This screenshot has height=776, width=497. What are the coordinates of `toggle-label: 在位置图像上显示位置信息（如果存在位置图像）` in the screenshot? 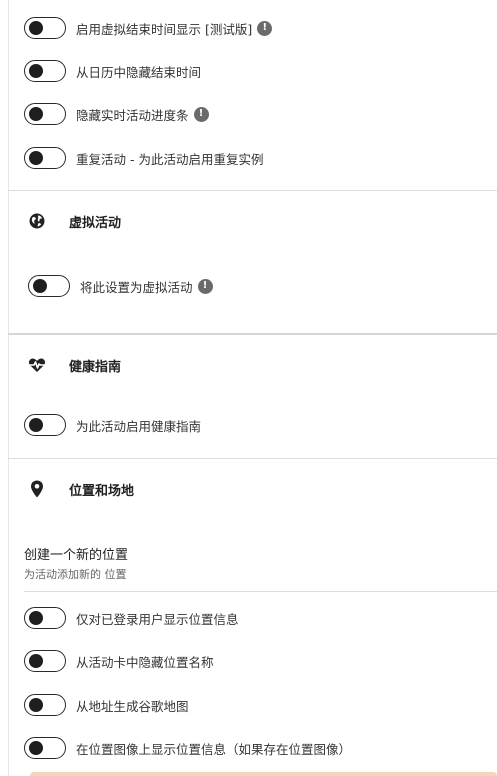 It's located at (214, 749).